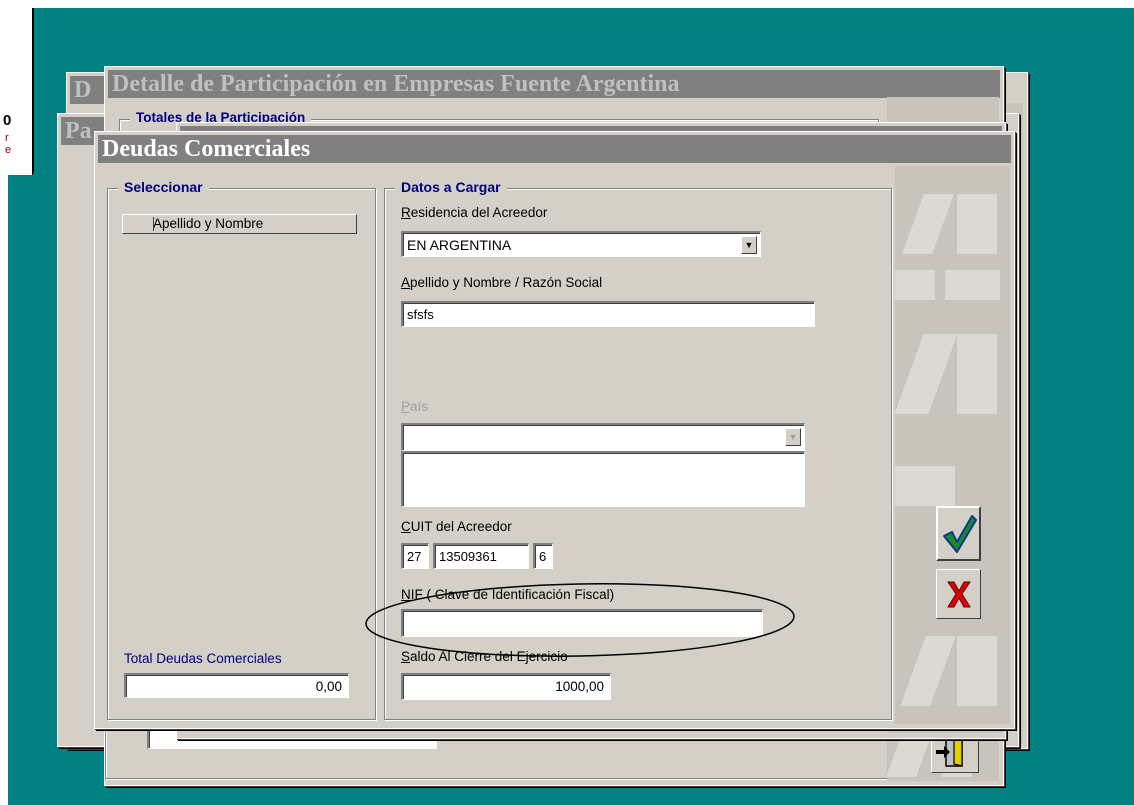 Image resolution: width=1134 pixels, height=805 pixels. Describe the element at coordinates (163, 187) in the screenshot. I see `seleccionar-group-title: Seleccionar` at that location.